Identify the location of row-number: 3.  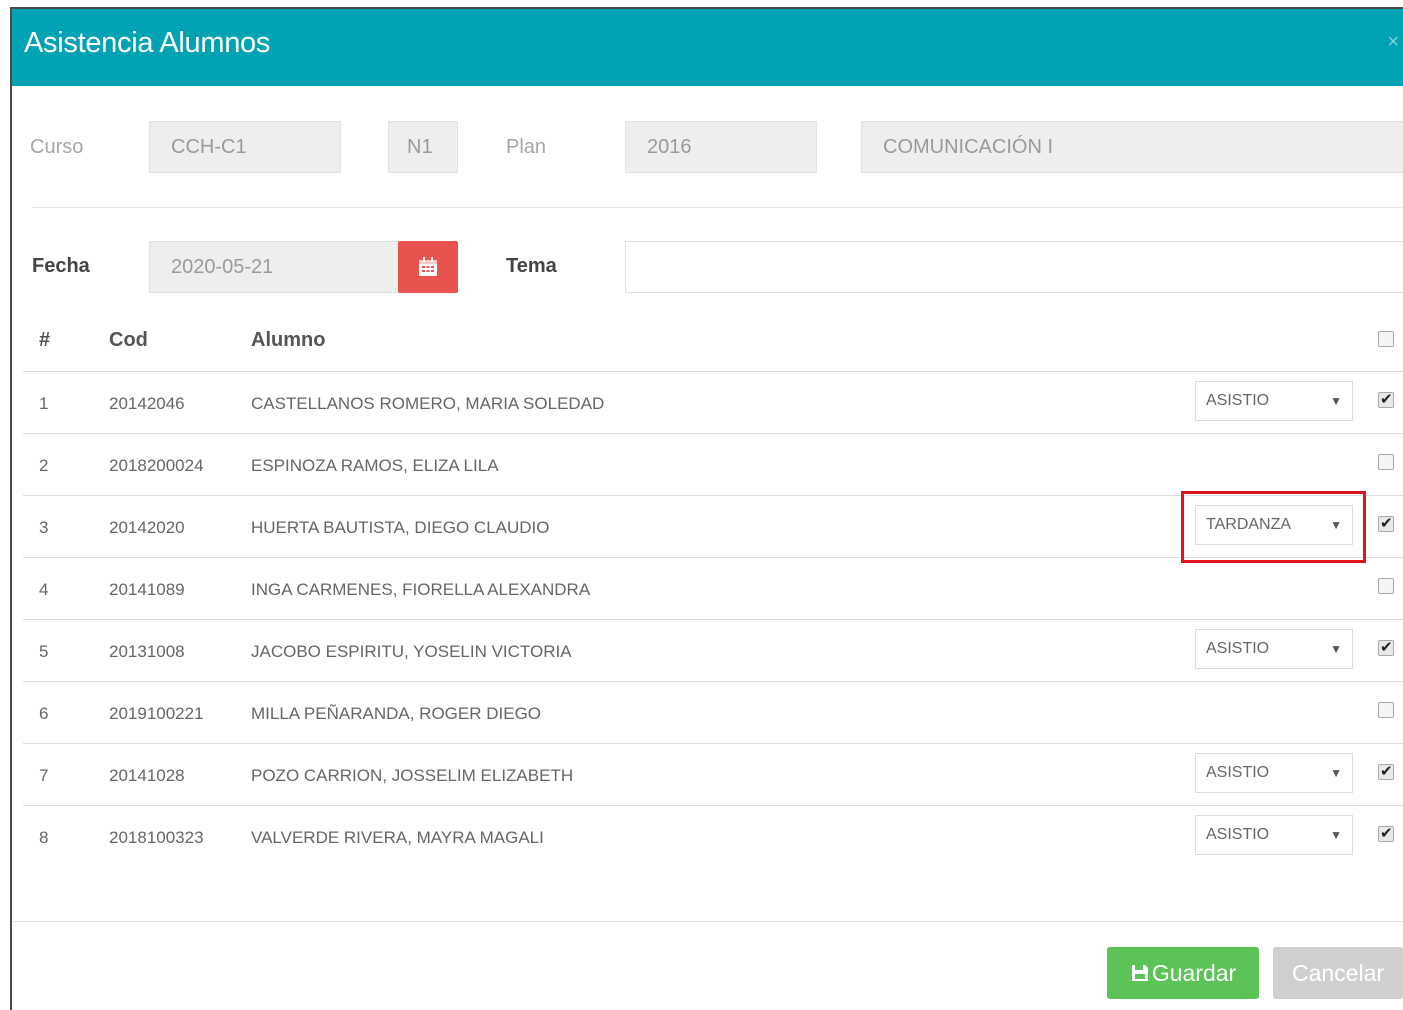
(44, 527).